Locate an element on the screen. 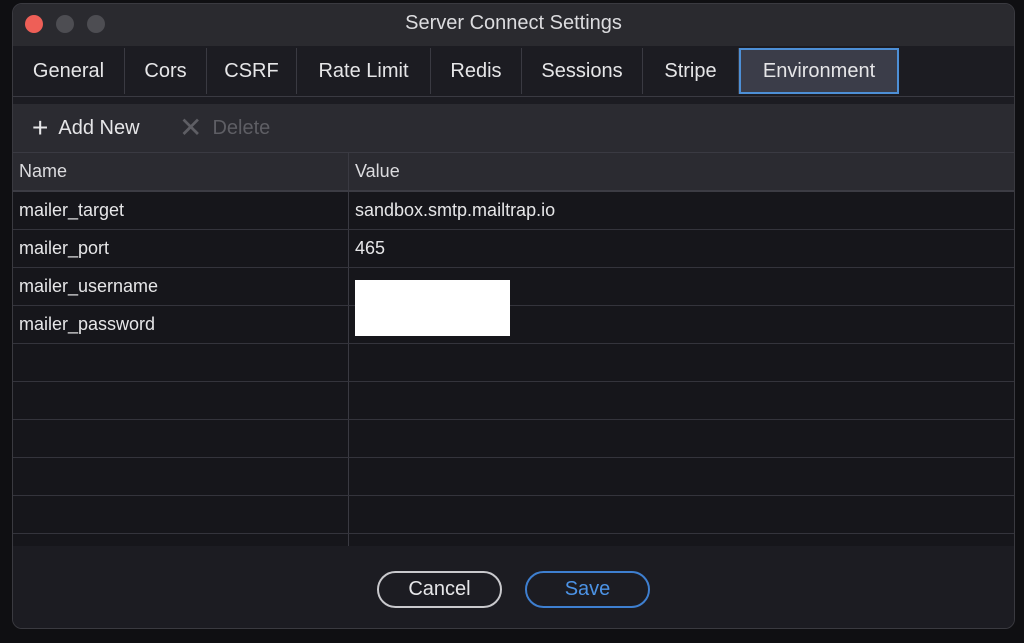 Image resolution: width=1024 pixels, height=643 pixels. tab-redis: Redis is located at coordinates (476, 71).